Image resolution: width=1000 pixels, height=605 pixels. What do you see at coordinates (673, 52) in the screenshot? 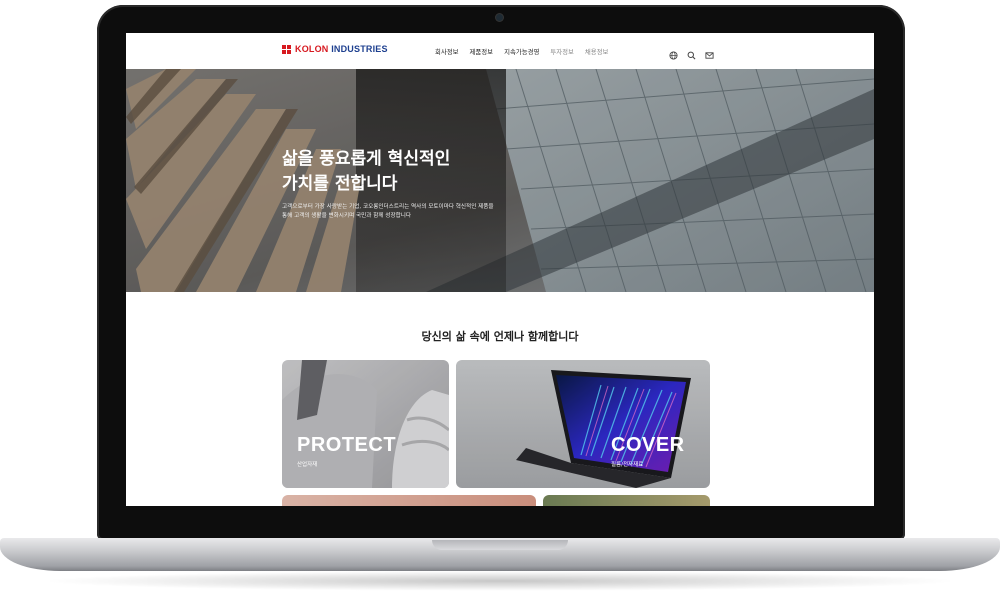
I see `globe-icon` at bounding box center [673, 52].